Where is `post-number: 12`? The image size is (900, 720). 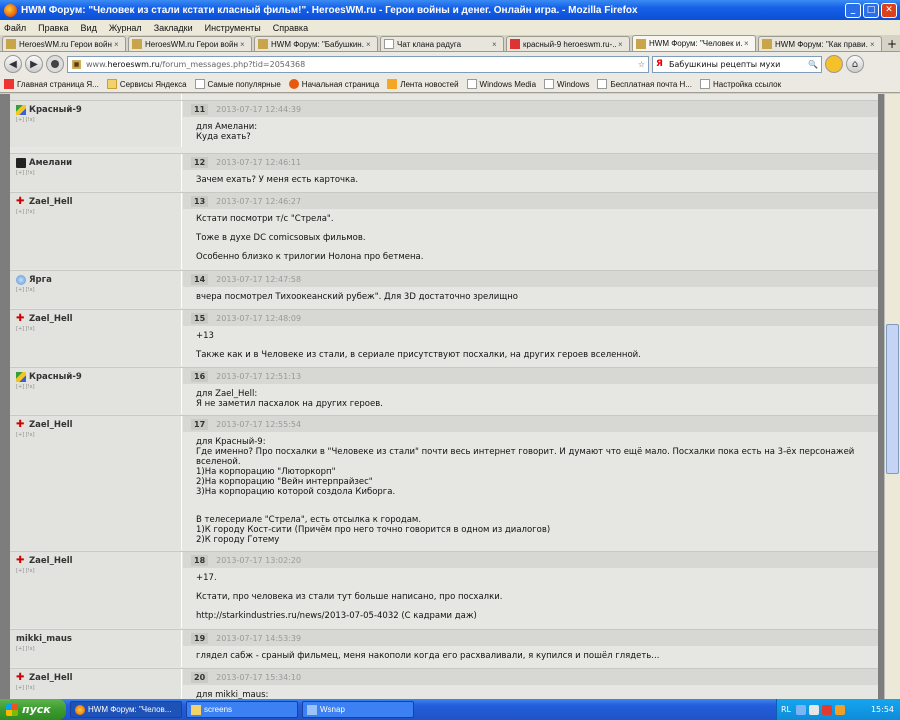
post-number: 12 is located at coordinates (200, 162).